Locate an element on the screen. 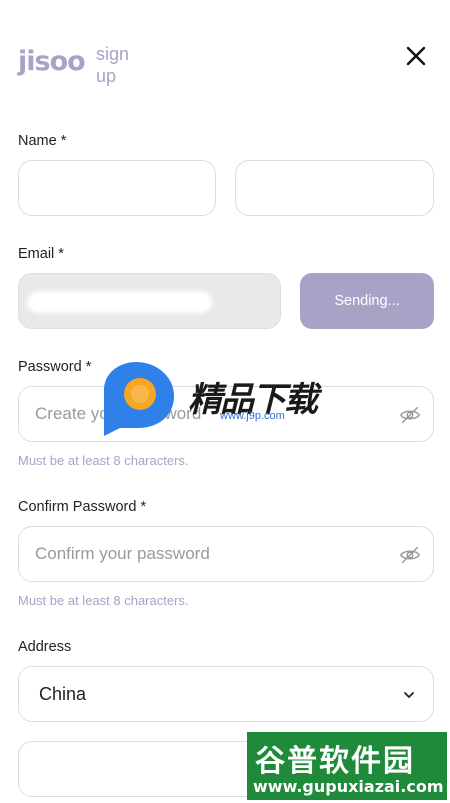  first-name-input is located at coordinates (117, 188).